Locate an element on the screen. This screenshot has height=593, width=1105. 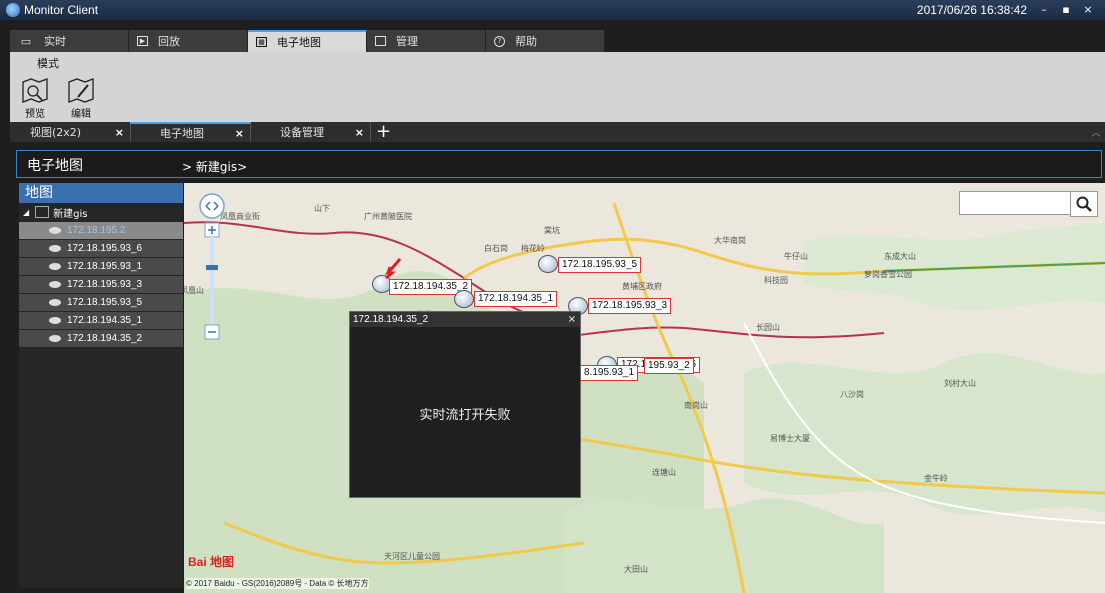
header-bar: 电子地图 > 新建gis> is located at coordinates (559, 164).